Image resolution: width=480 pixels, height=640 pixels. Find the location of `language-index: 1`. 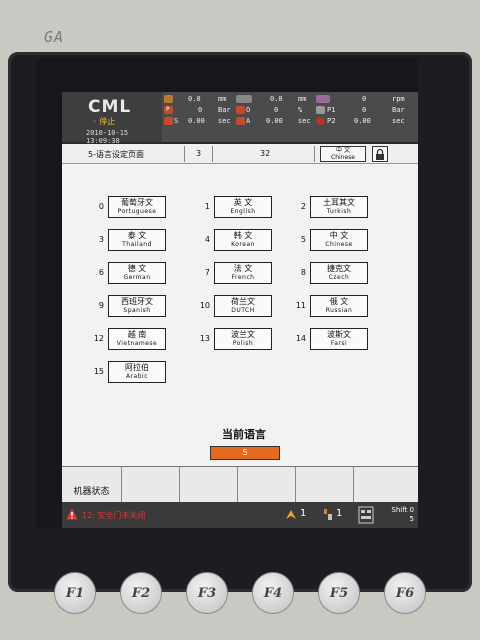

language-index: 1 is located at coordinates (207, 206).